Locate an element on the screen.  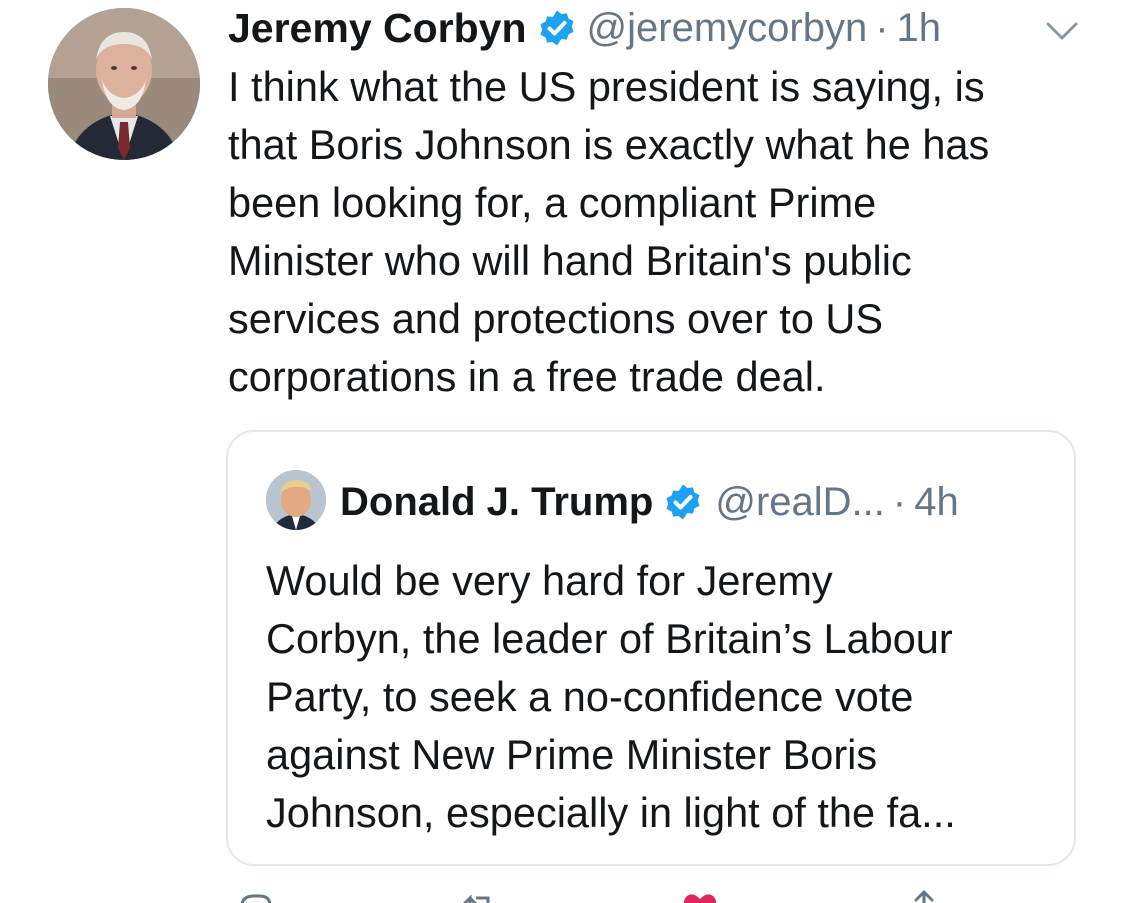
author-handle: @jeremycorbyn is located at coordinates (727, 28).